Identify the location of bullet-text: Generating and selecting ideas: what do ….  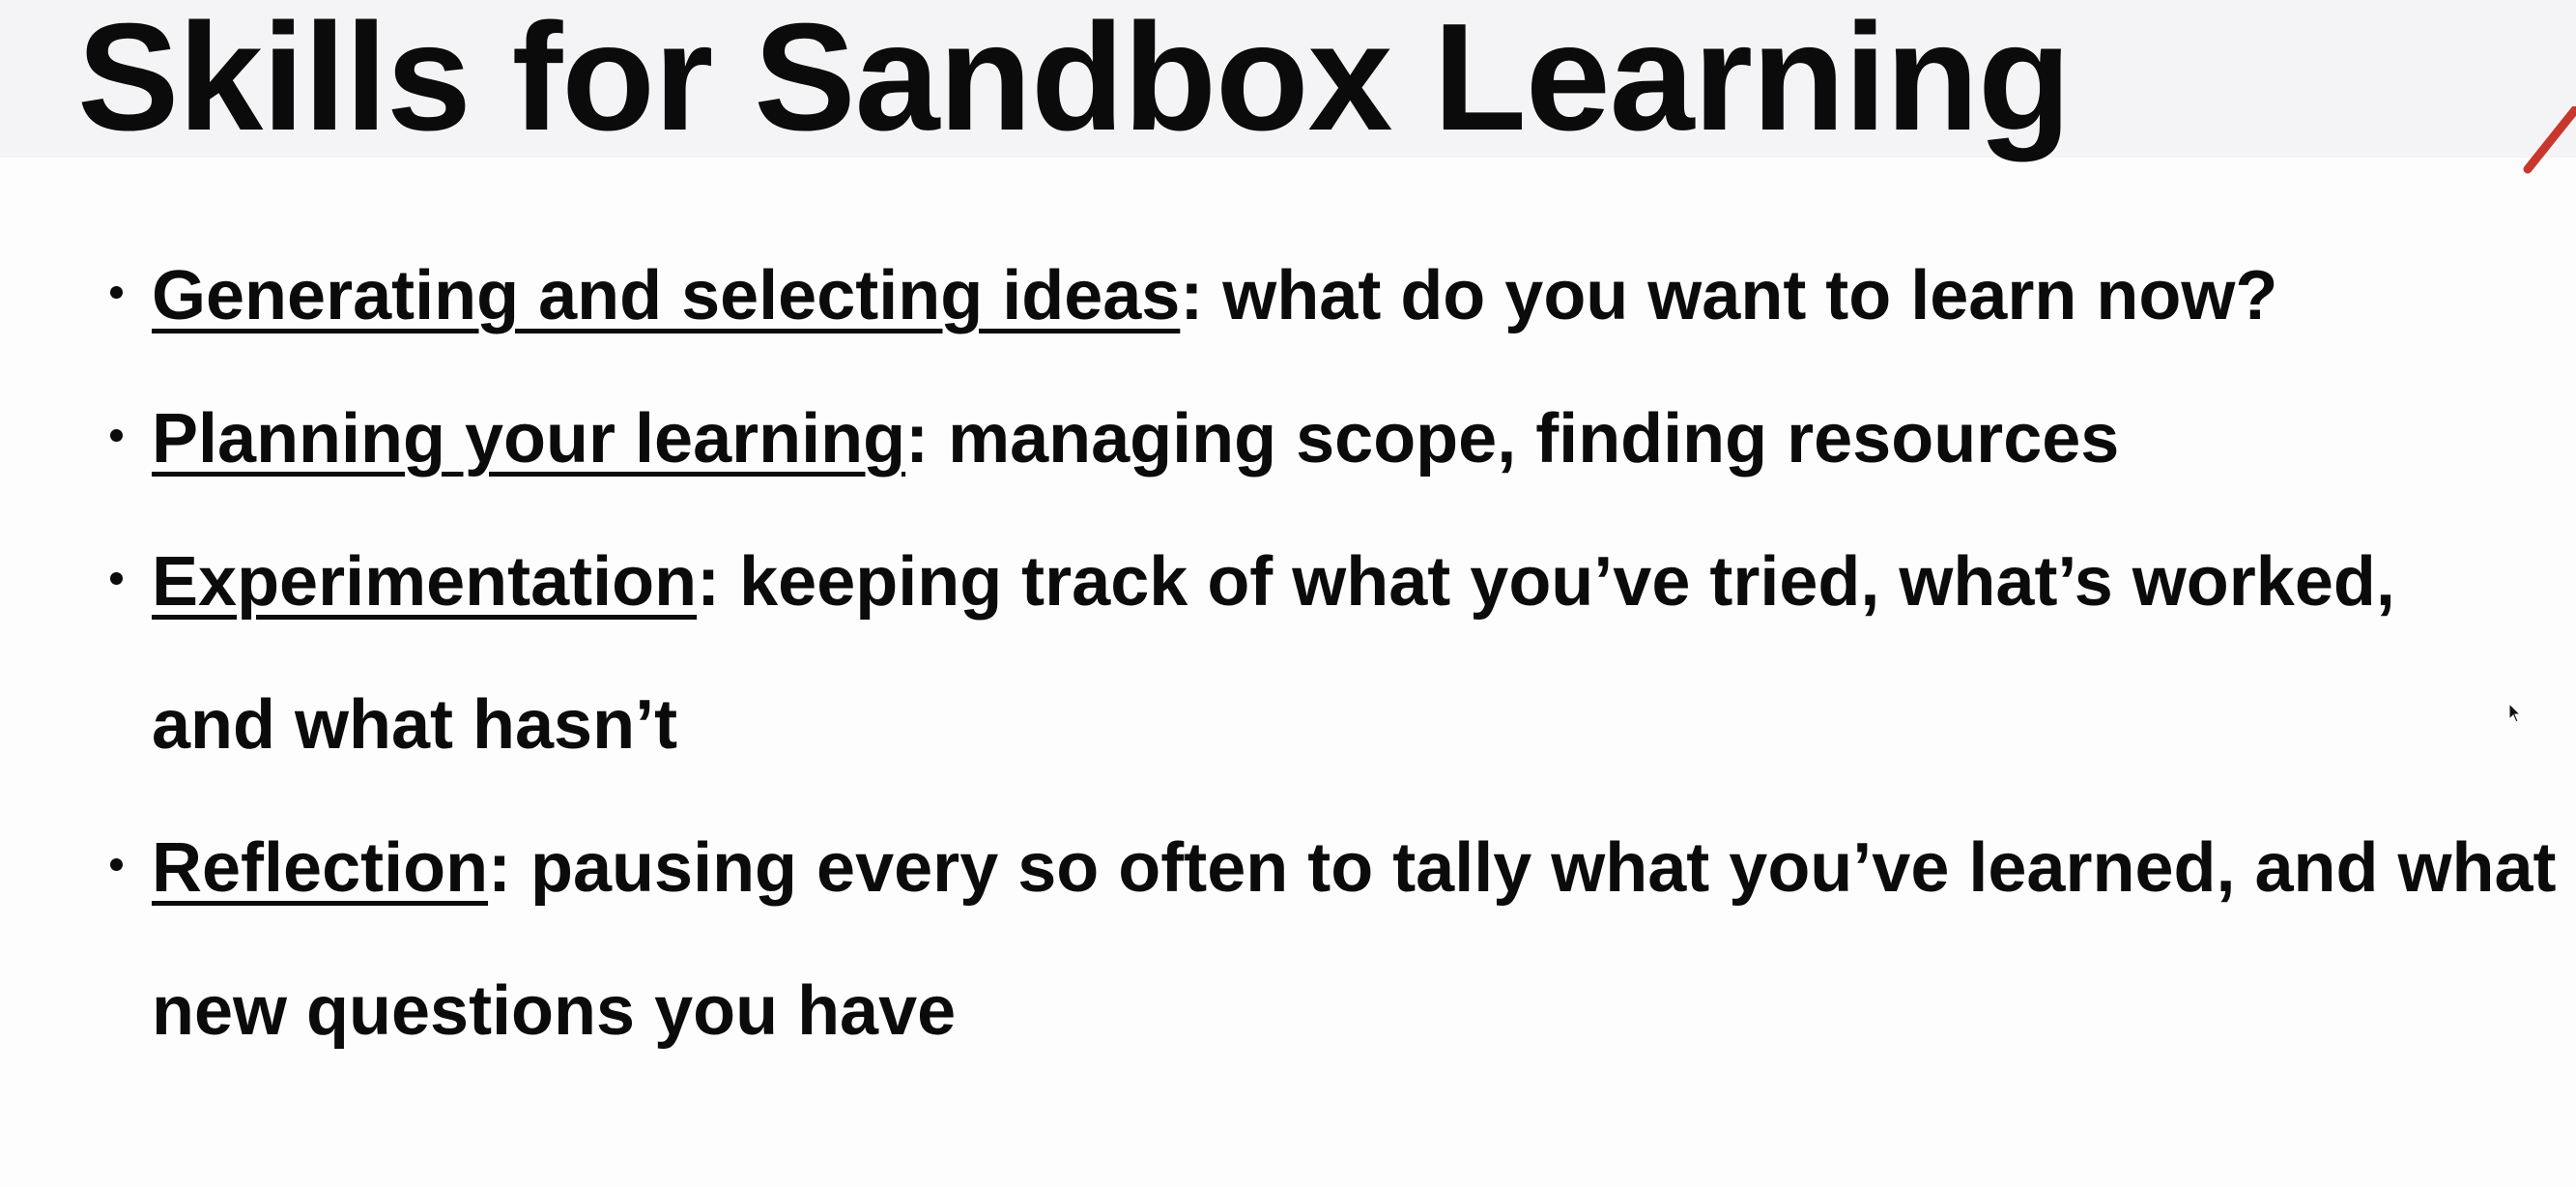
(1364, 295).